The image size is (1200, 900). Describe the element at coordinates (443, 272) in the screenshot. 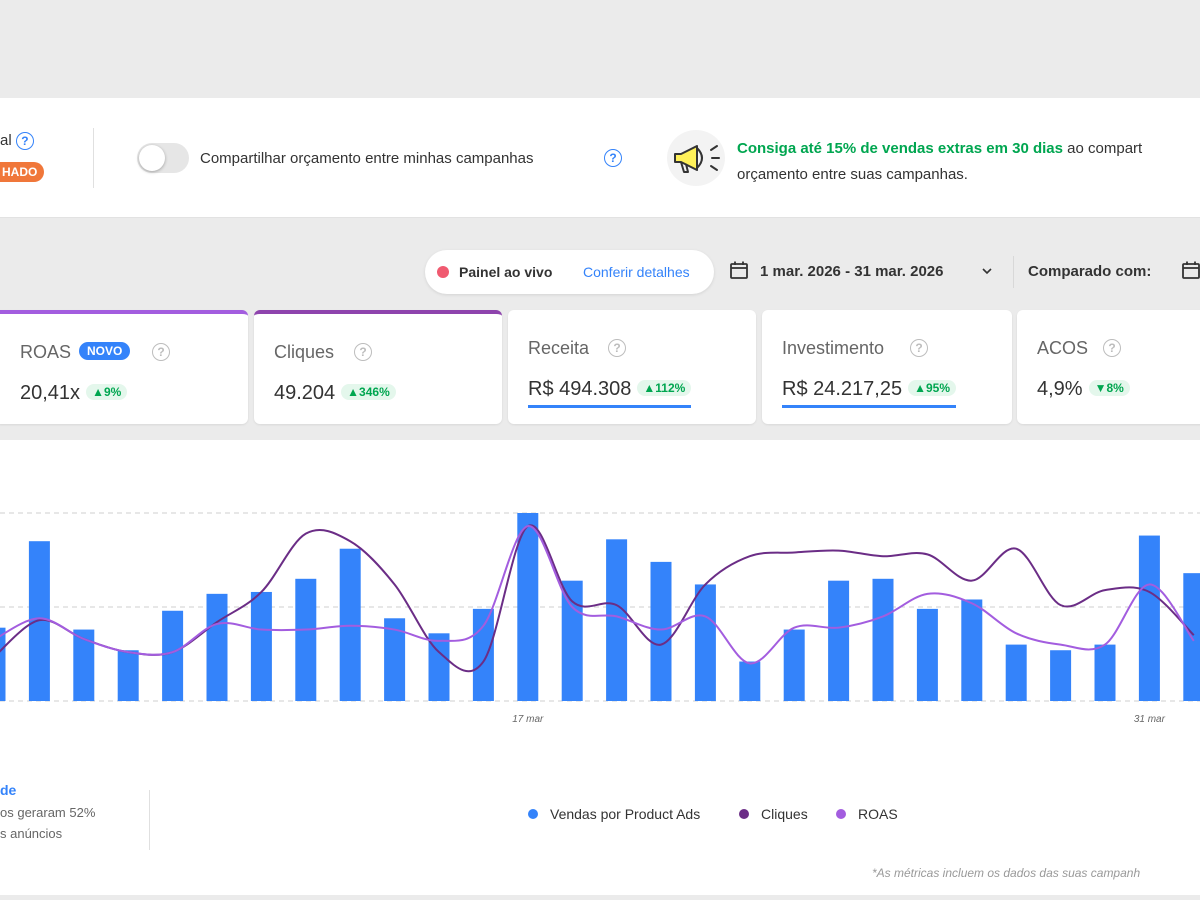

I see `live-dot-icon` at that location.